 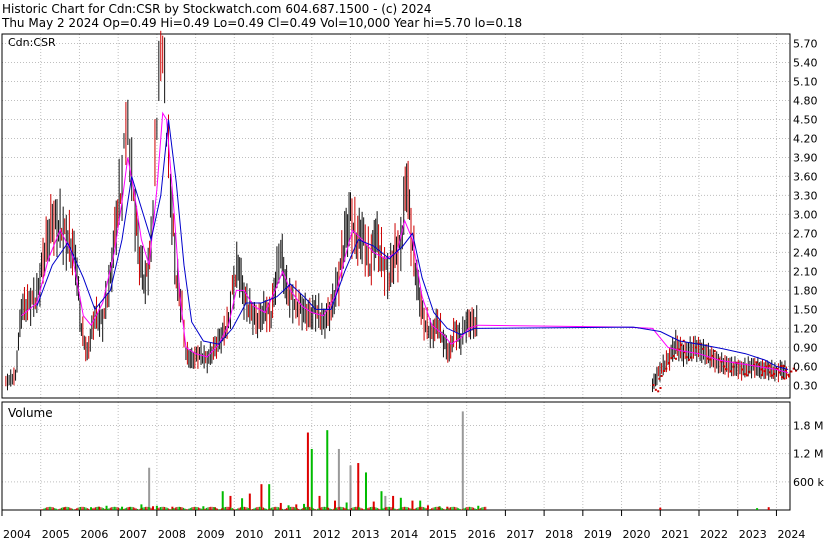 What do you see at coordinates (805, 309) in the screenshot?
I see `price-axis-label: 1.50` at bounding box center [805, 309].